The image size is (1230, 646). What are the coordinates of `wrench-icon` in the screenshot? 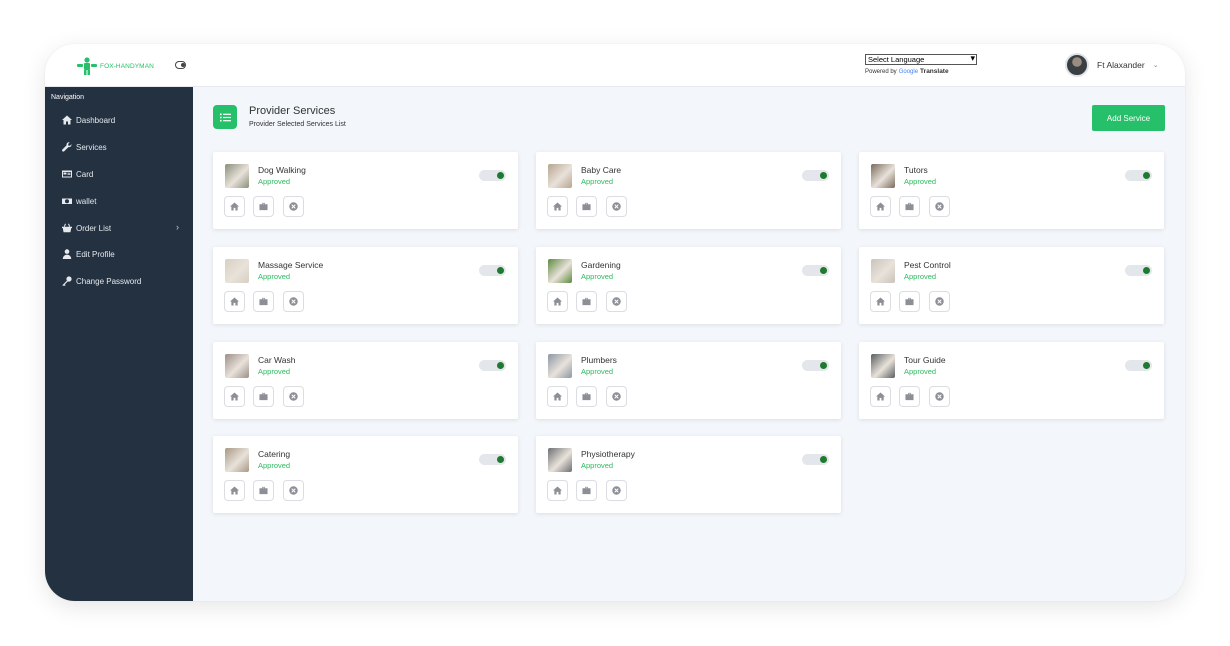 It's located at (66, 147).